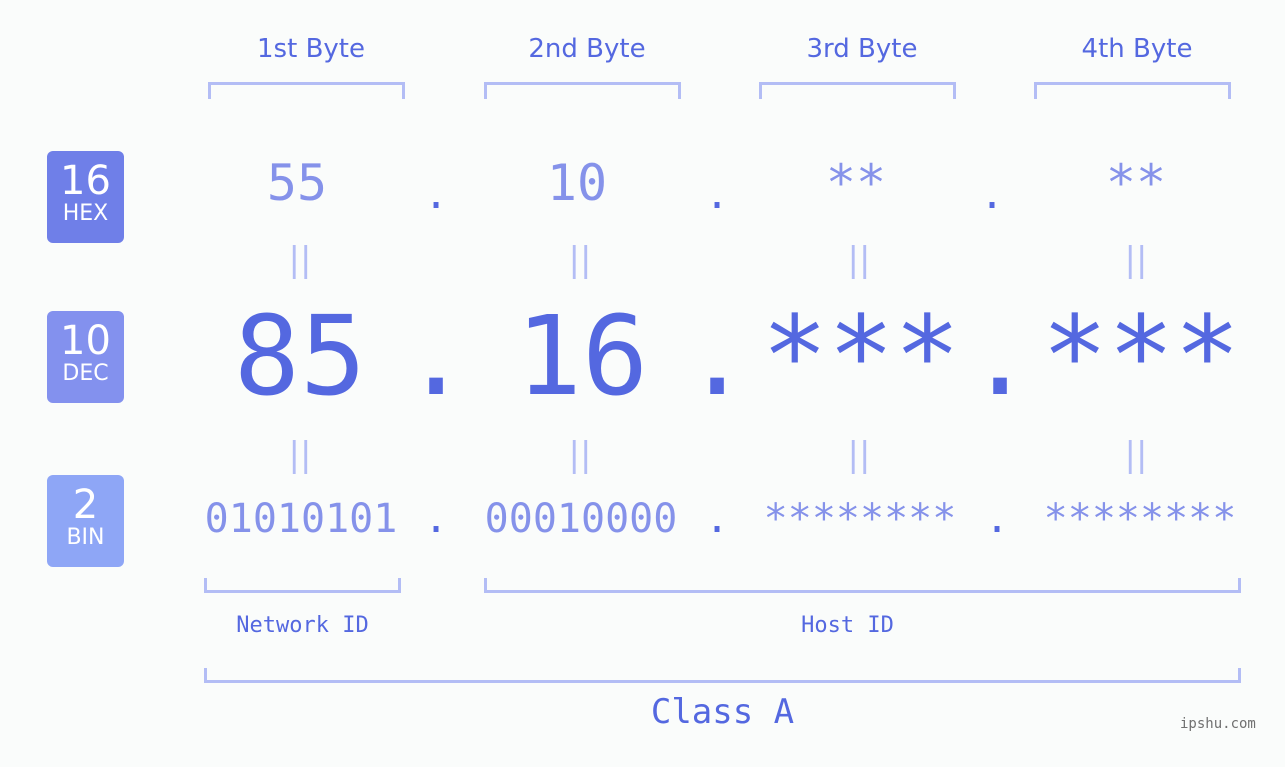  What do you see at coordinates (85, 341) in the screenshot?
I see `dec-badge-number: 10` at bounding box center [85, 341].